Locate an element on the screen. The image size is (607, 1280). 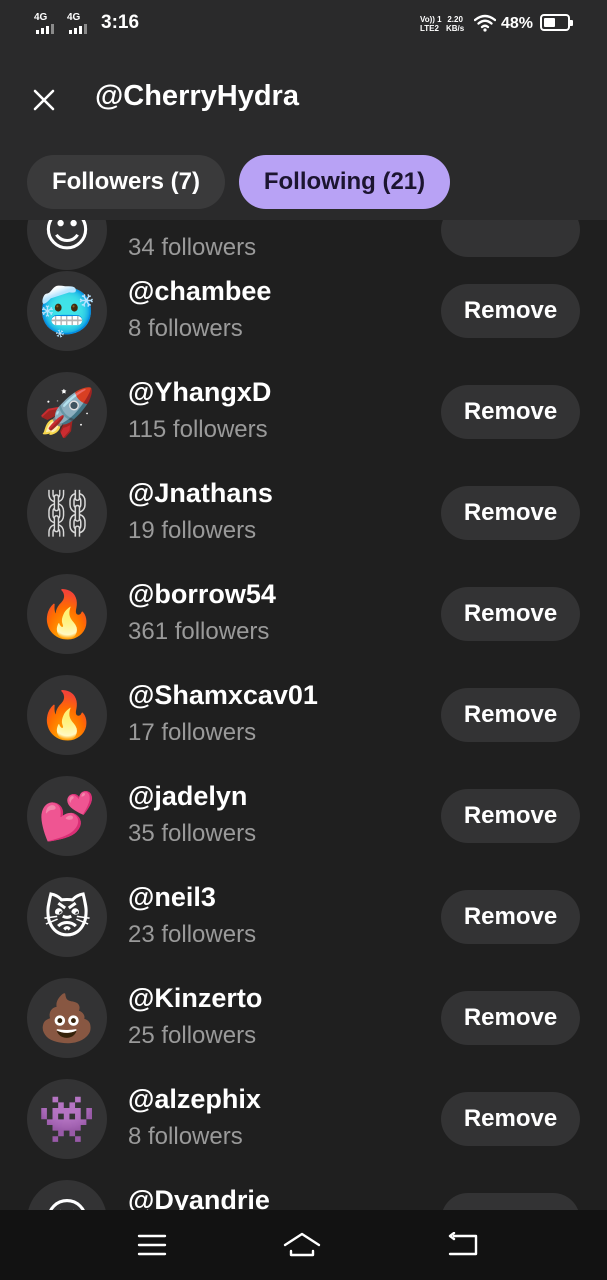
avatar: 👾 is located at coordinates (67, 1119).